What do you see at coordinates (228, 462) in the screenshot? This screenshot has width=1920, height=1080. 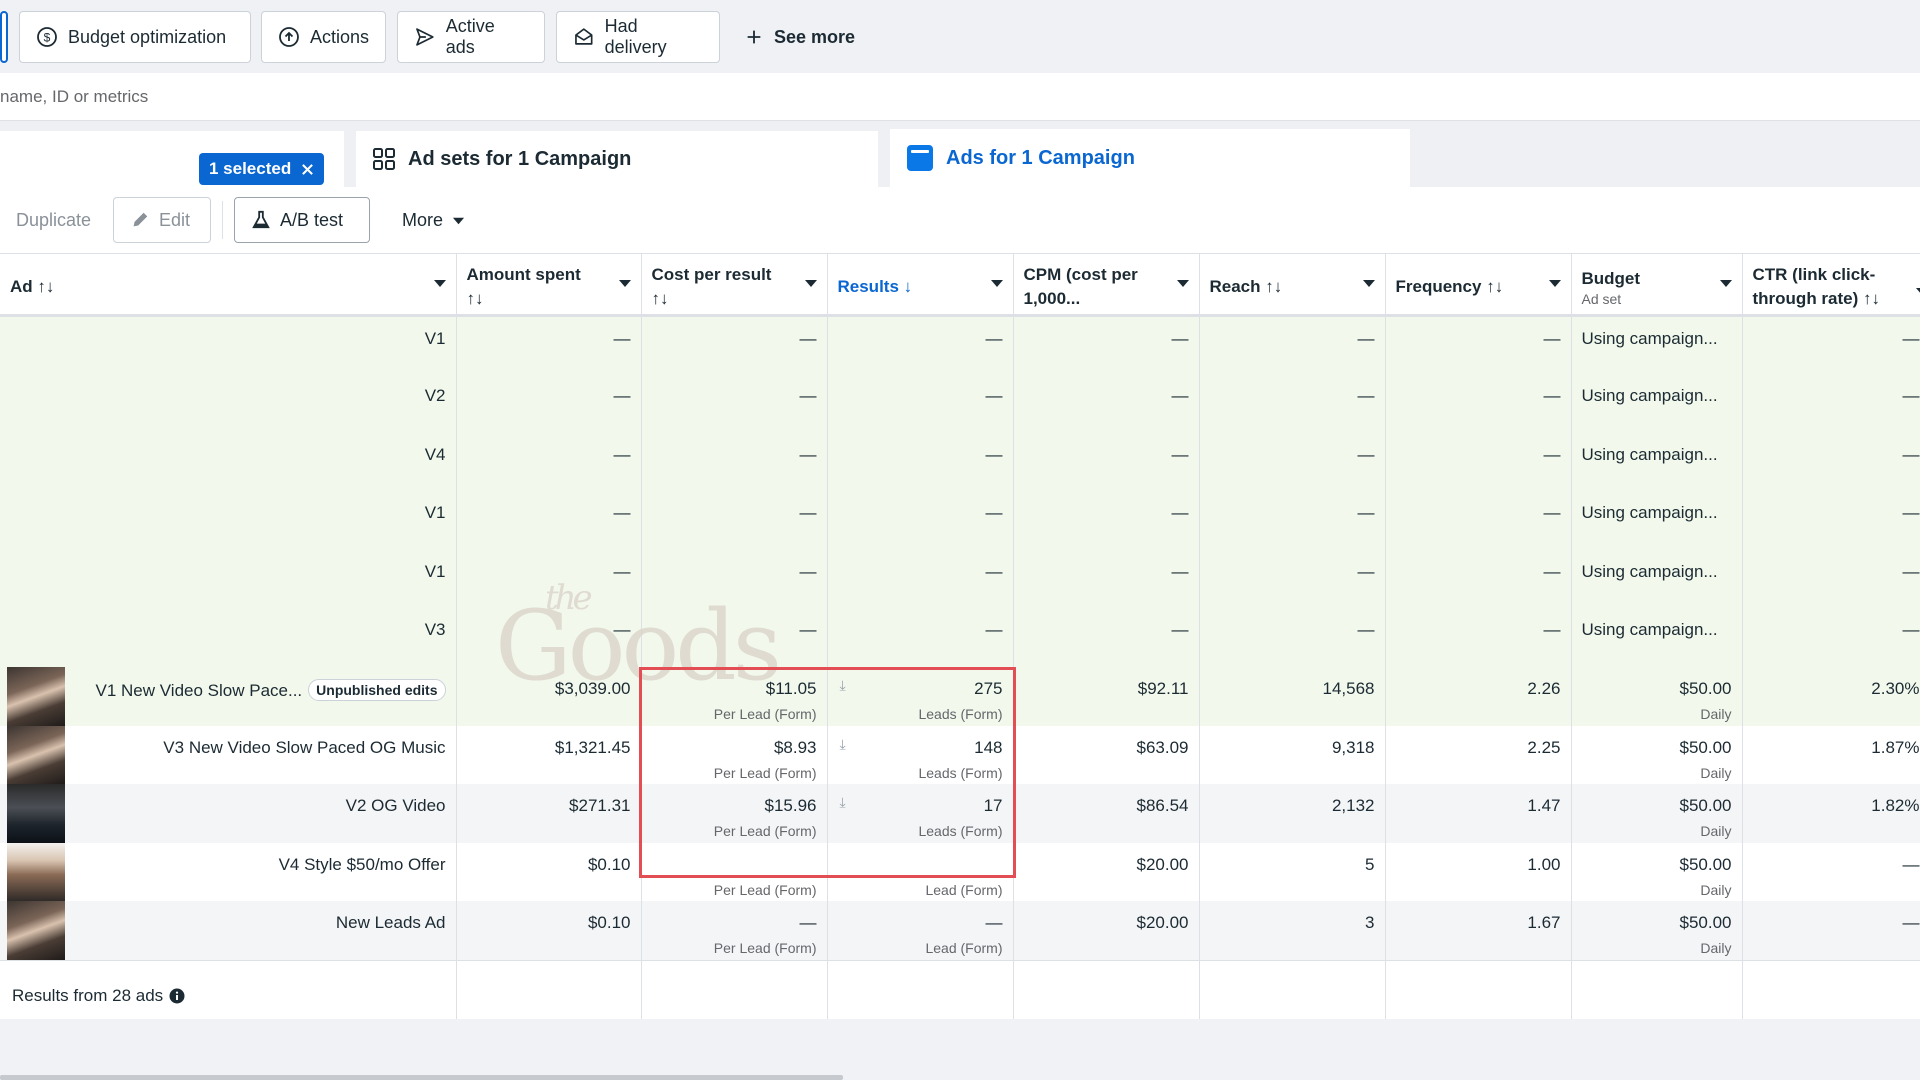 I see `ad-name-cell: V4` at bounding box center [228, 462].